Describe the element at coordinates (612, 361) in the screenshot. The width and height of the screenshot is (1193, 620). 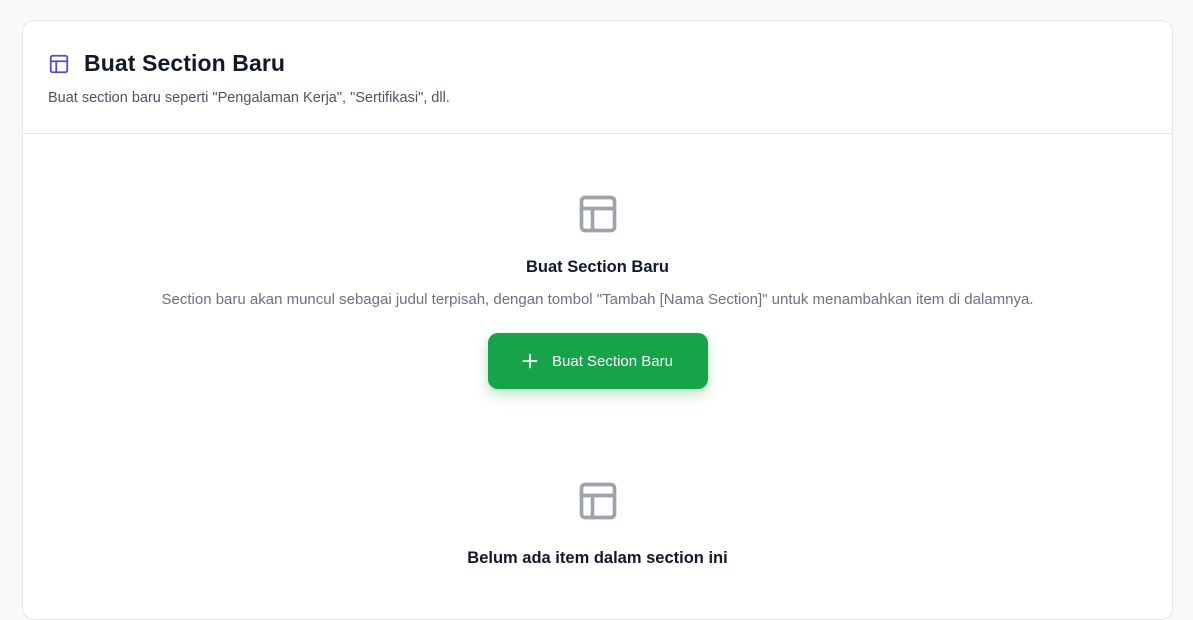
I see `create-section-button-label: Buat Section Baru` at that location.